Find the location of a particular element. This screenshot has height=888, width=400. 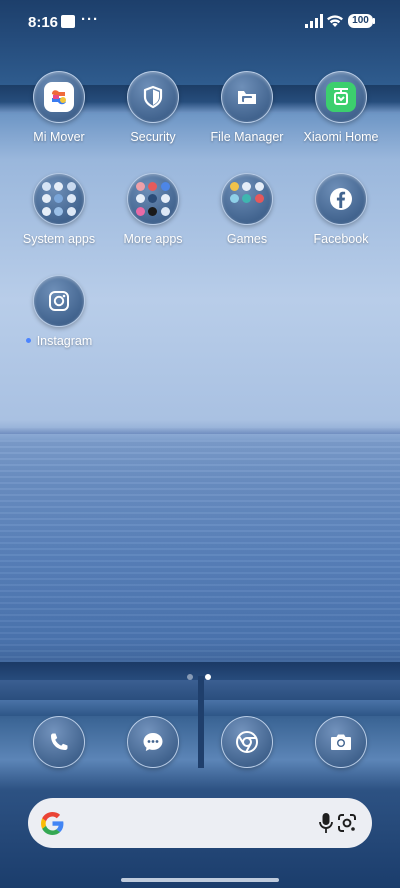

app-file-manager: File Manager is located at coordinates (247, 107).